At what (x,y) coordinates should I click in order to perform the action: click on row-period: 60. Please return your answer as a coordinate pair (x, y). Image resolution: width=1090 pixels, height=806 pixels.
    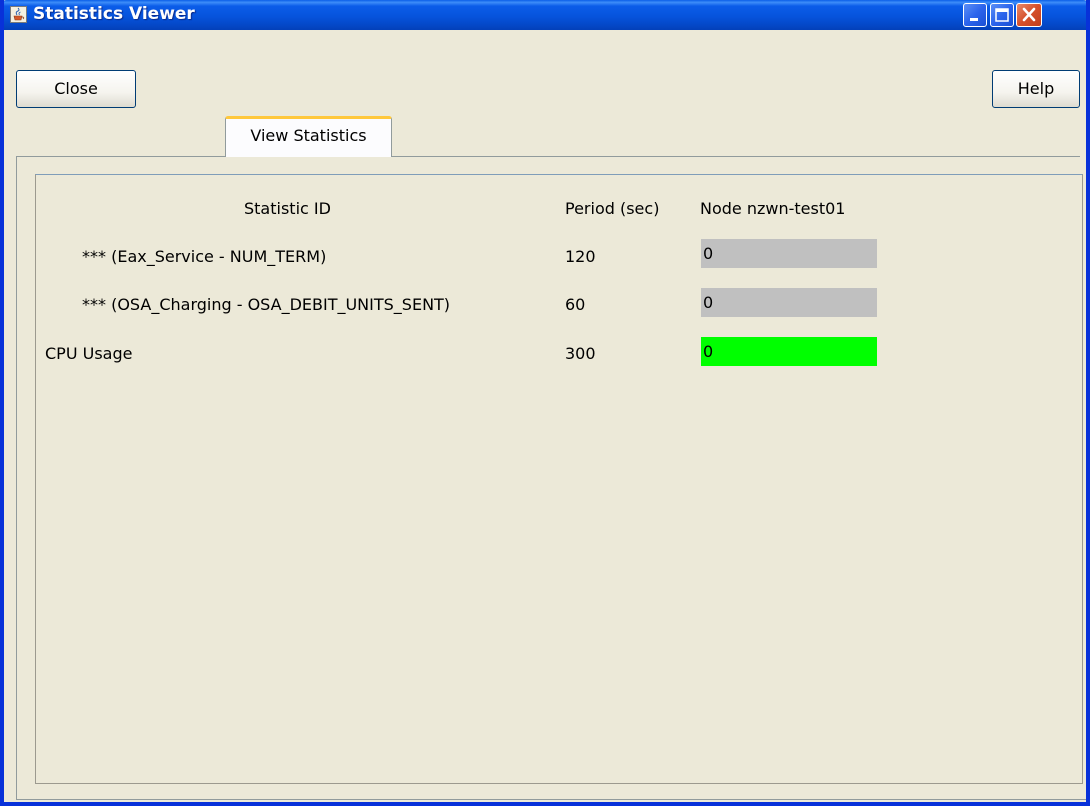
    Looking at the image, I should click on (575, 304).